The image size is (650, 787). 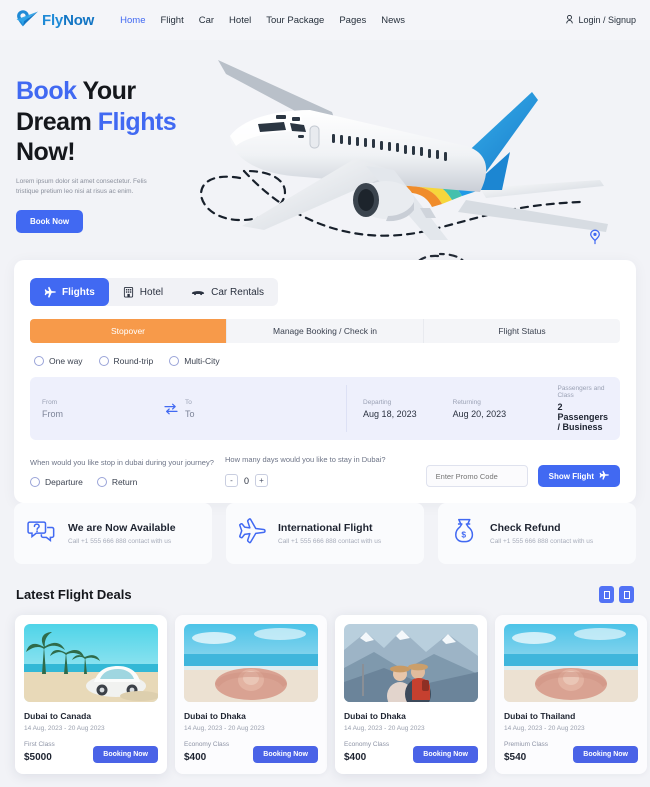 I want to click on tab-hotel: Hotel, so click(x=143, y=292).